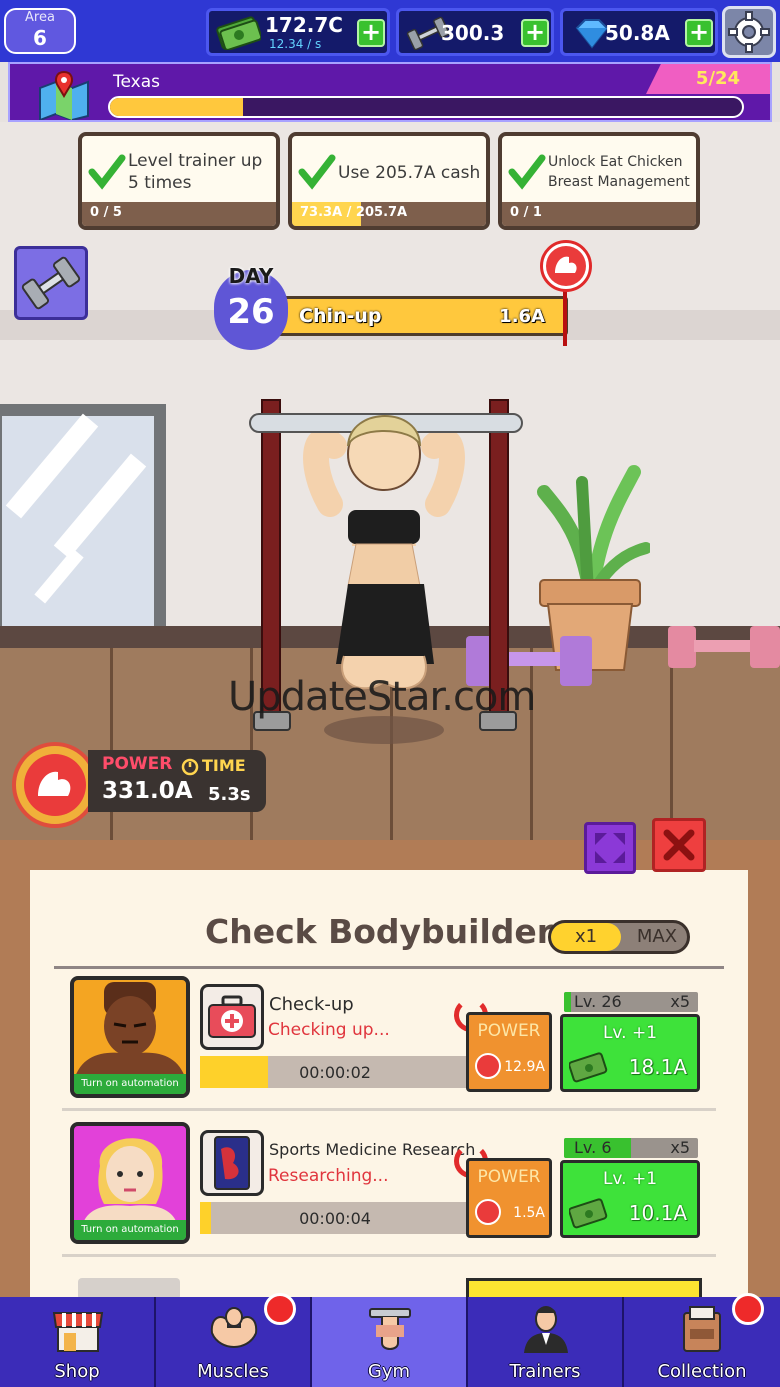  I want to click on power-stats: POWER 331.0A TIME 5.3s, so click(177, 781).